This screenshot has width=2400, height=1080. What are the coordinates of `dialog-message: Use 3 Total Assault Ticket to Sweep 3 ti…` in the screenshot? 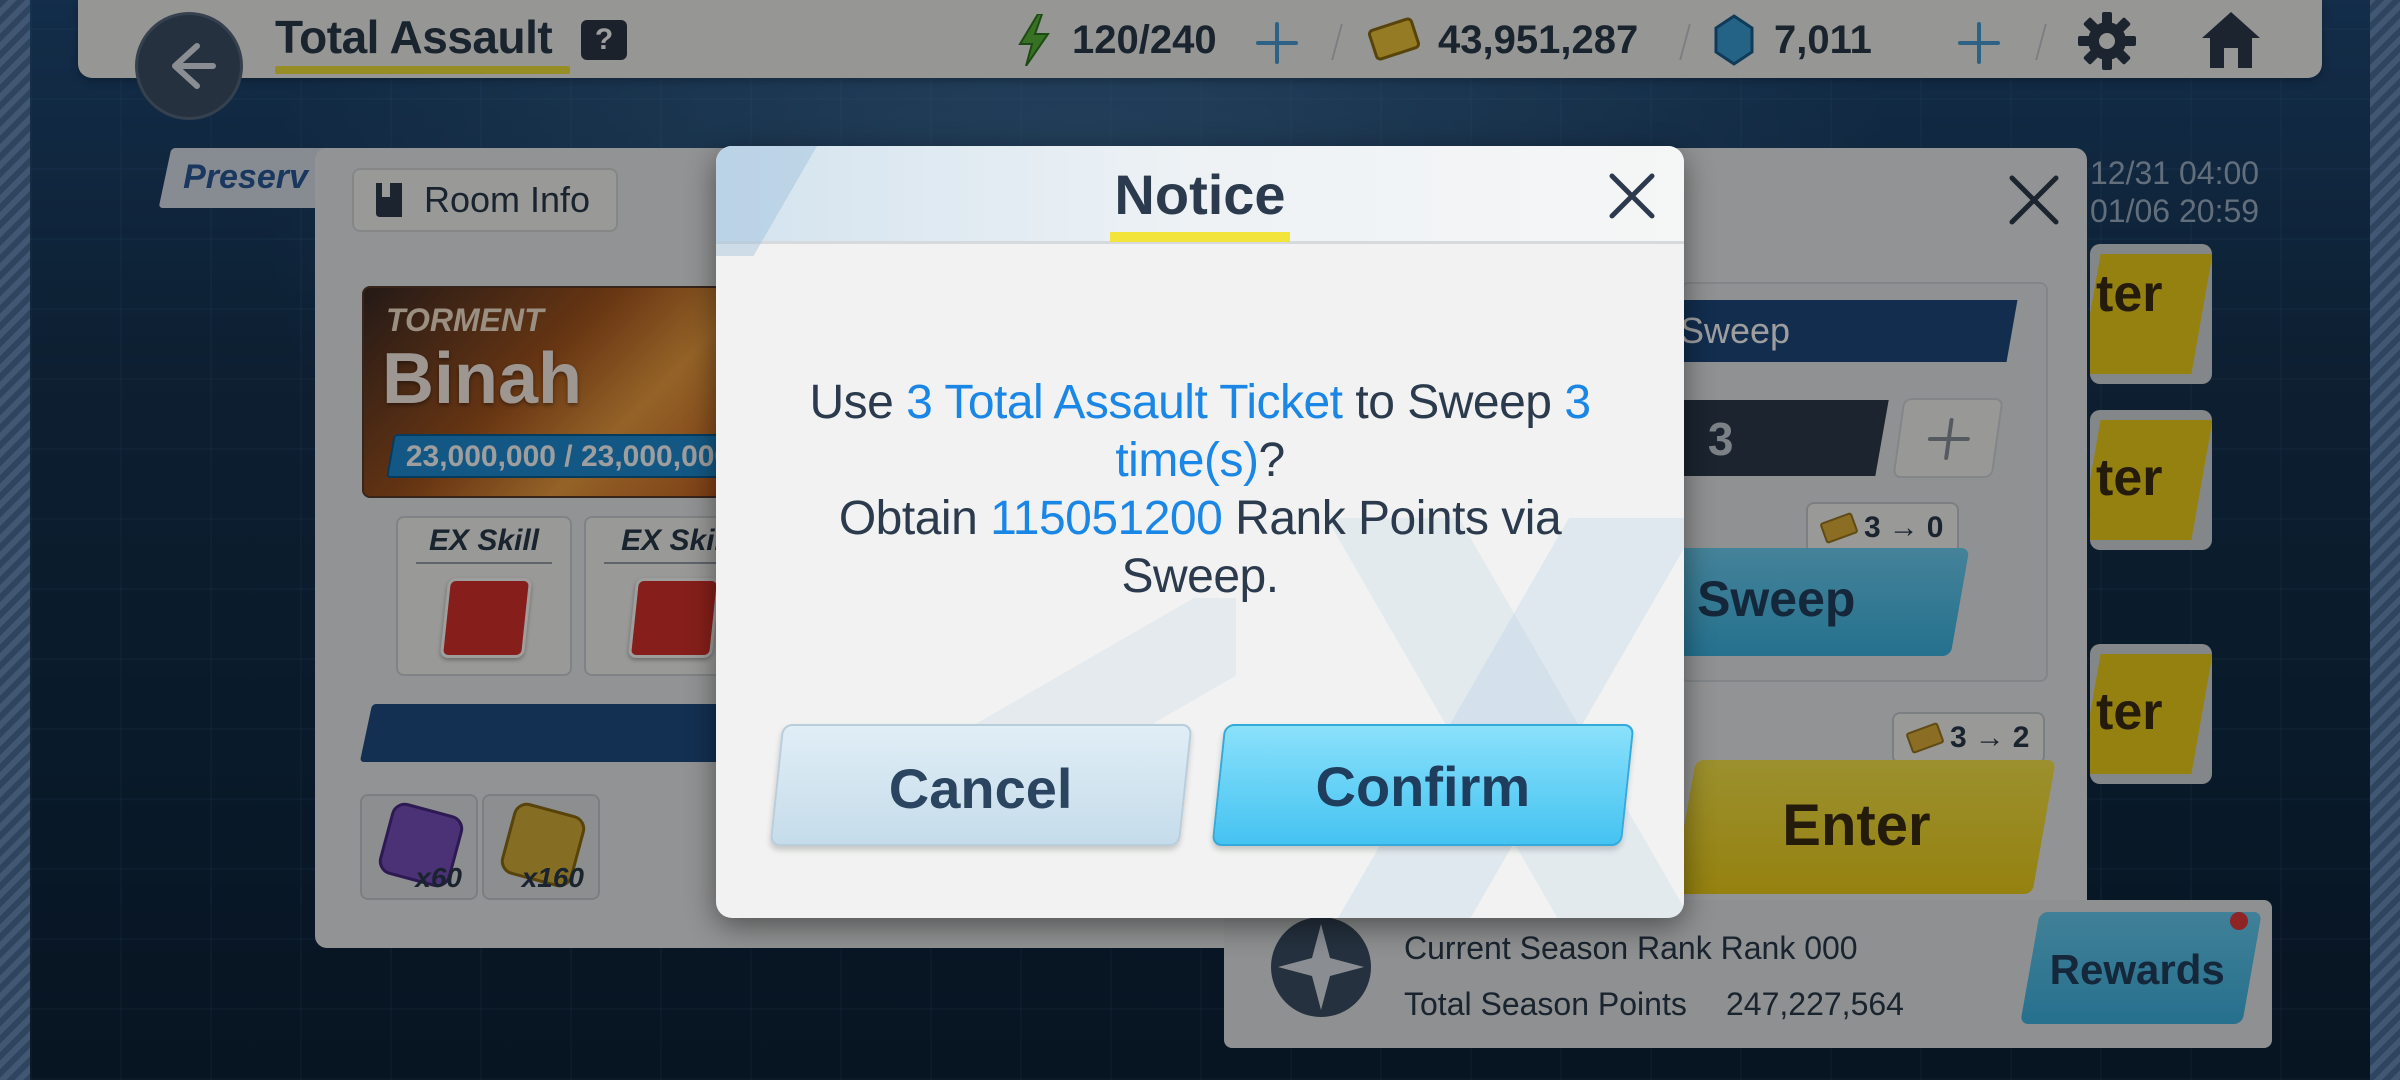 It's located at (1200, 490).